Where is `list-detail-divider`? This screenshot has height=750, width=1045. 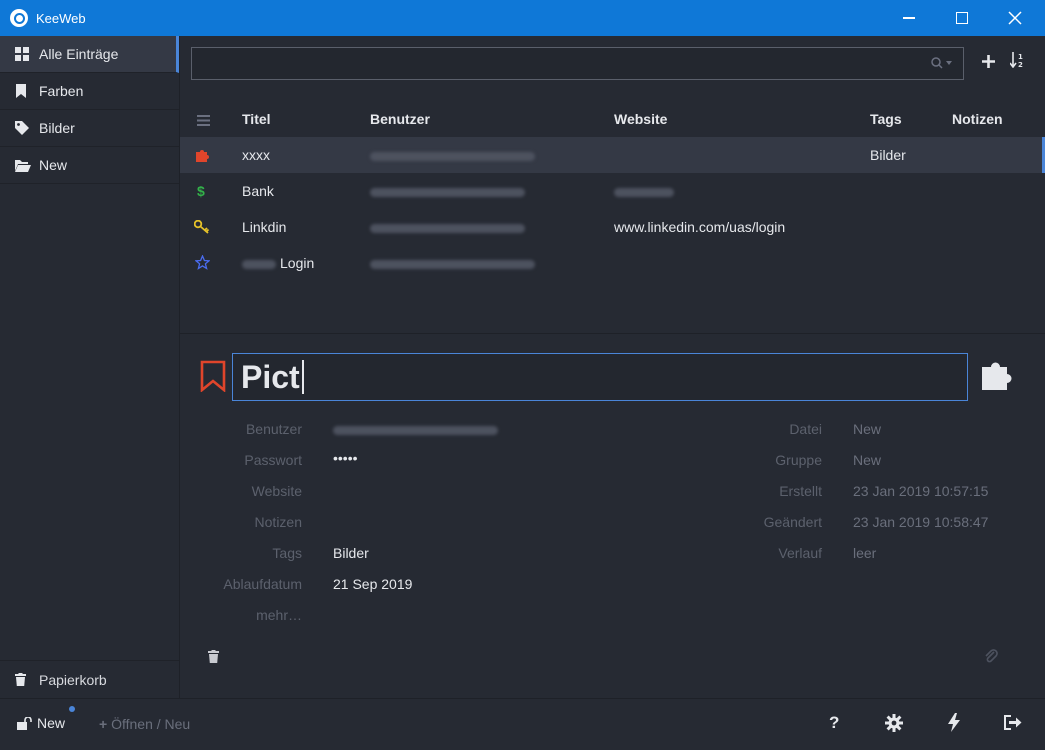
list-detail-divider is located at coordinates (612, 333).